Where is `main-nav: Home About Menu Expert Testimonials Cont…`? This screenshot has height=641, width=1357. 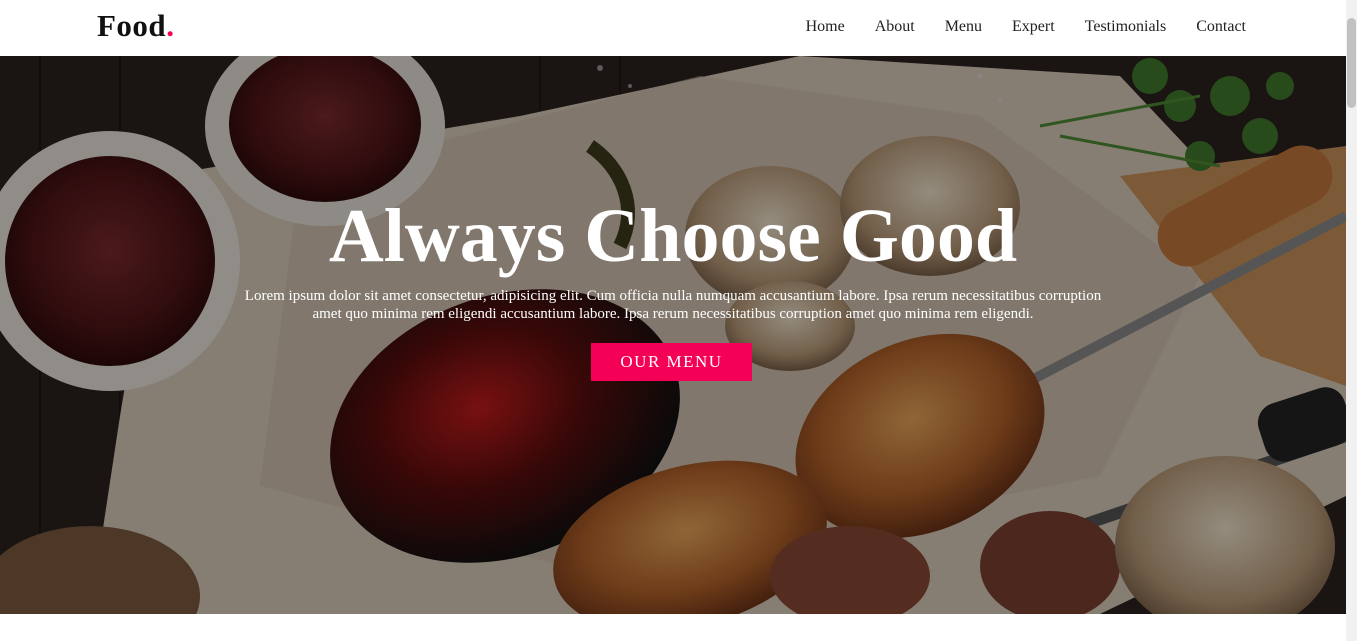
main-nav: Home About Menu Expert Testimonials Cont… is located at coordinates (1026, 27).